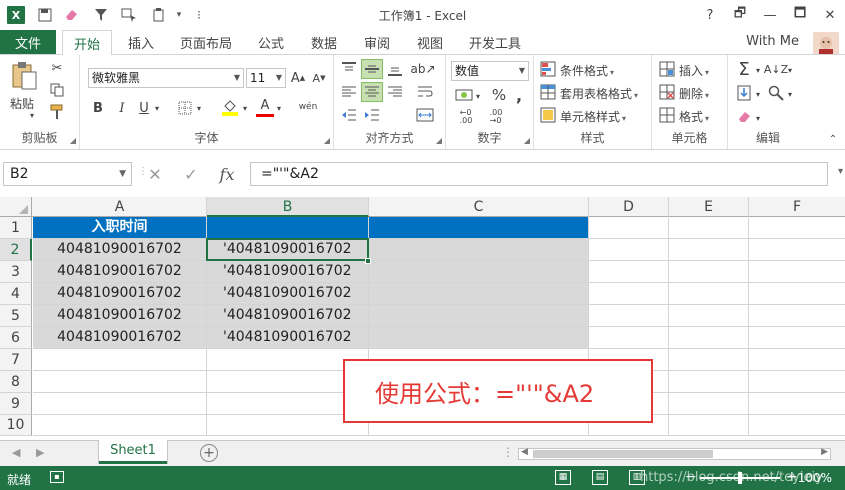 The height and width of the screenshot is (490, 845). I want to click on sort-filter-icon: A↓Z, so click(776, 69).